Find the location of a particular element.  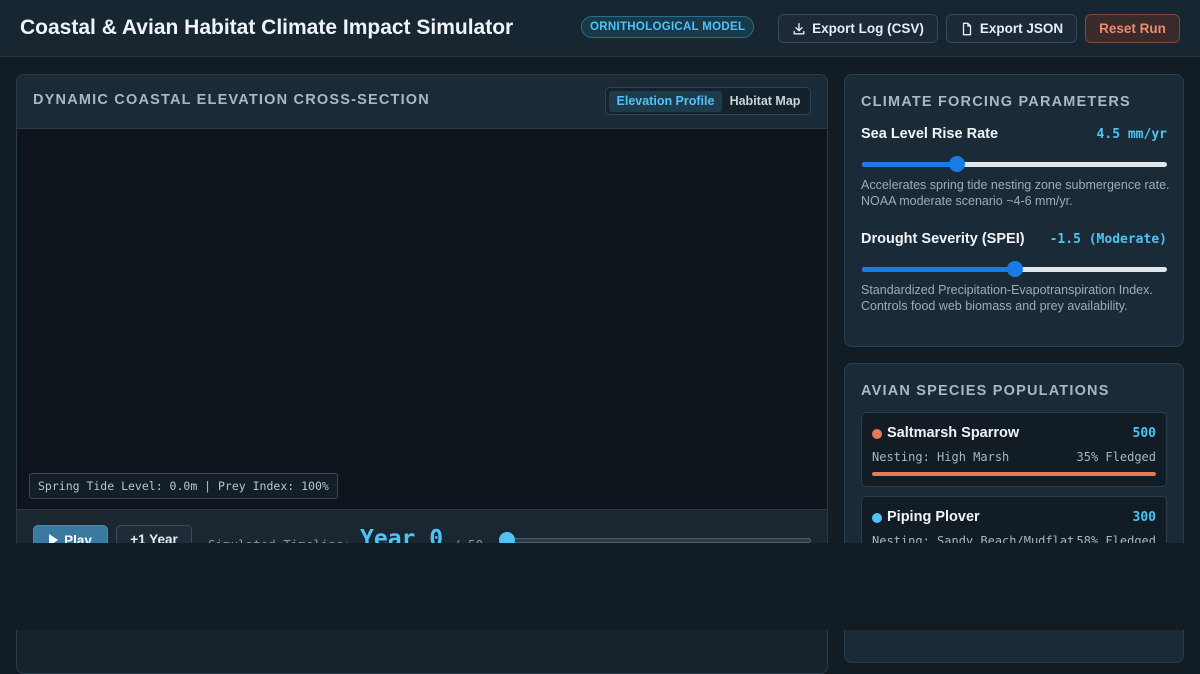

panel-title: DYNAMIC COASTAL ELEVATION CROSS-SECTION is located at coordinates (231, 100).